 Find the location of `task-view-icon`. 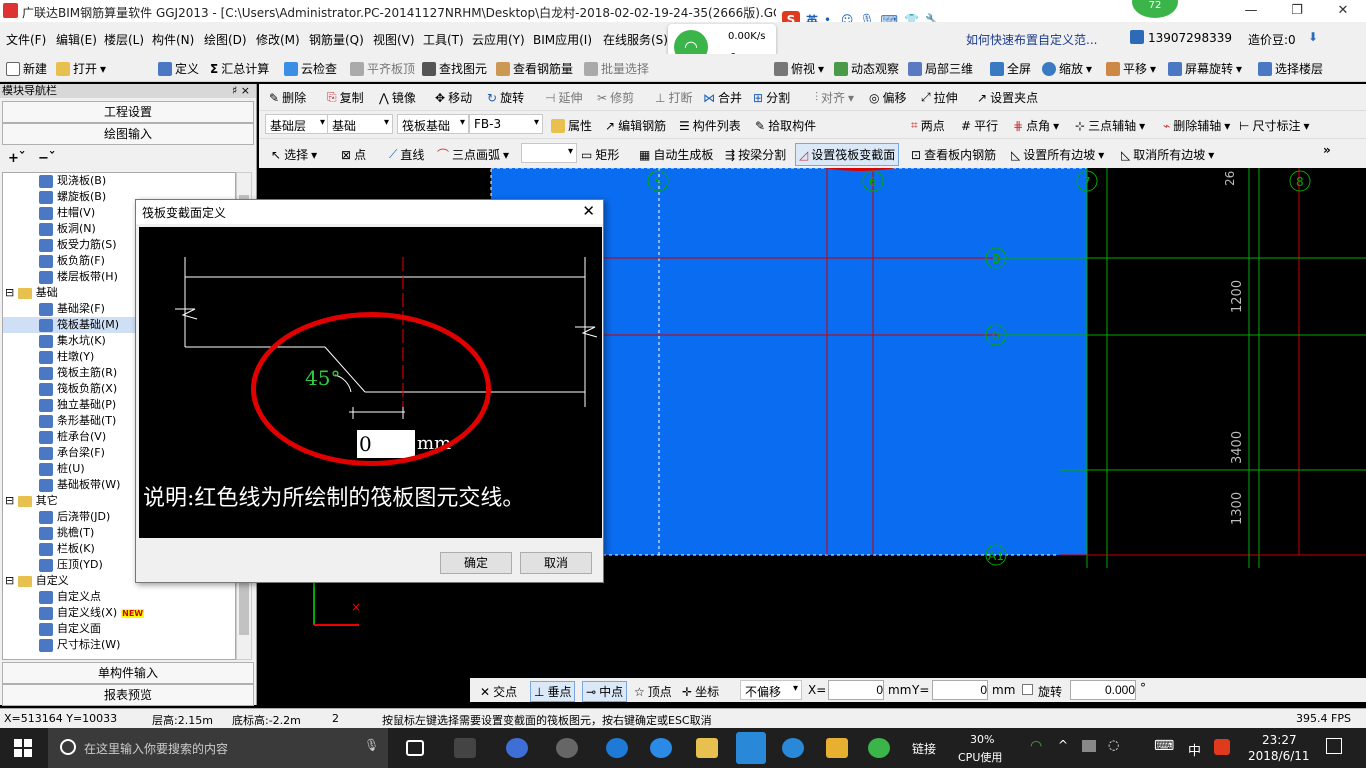

task-view-icon is located at coordinates (415, 748).